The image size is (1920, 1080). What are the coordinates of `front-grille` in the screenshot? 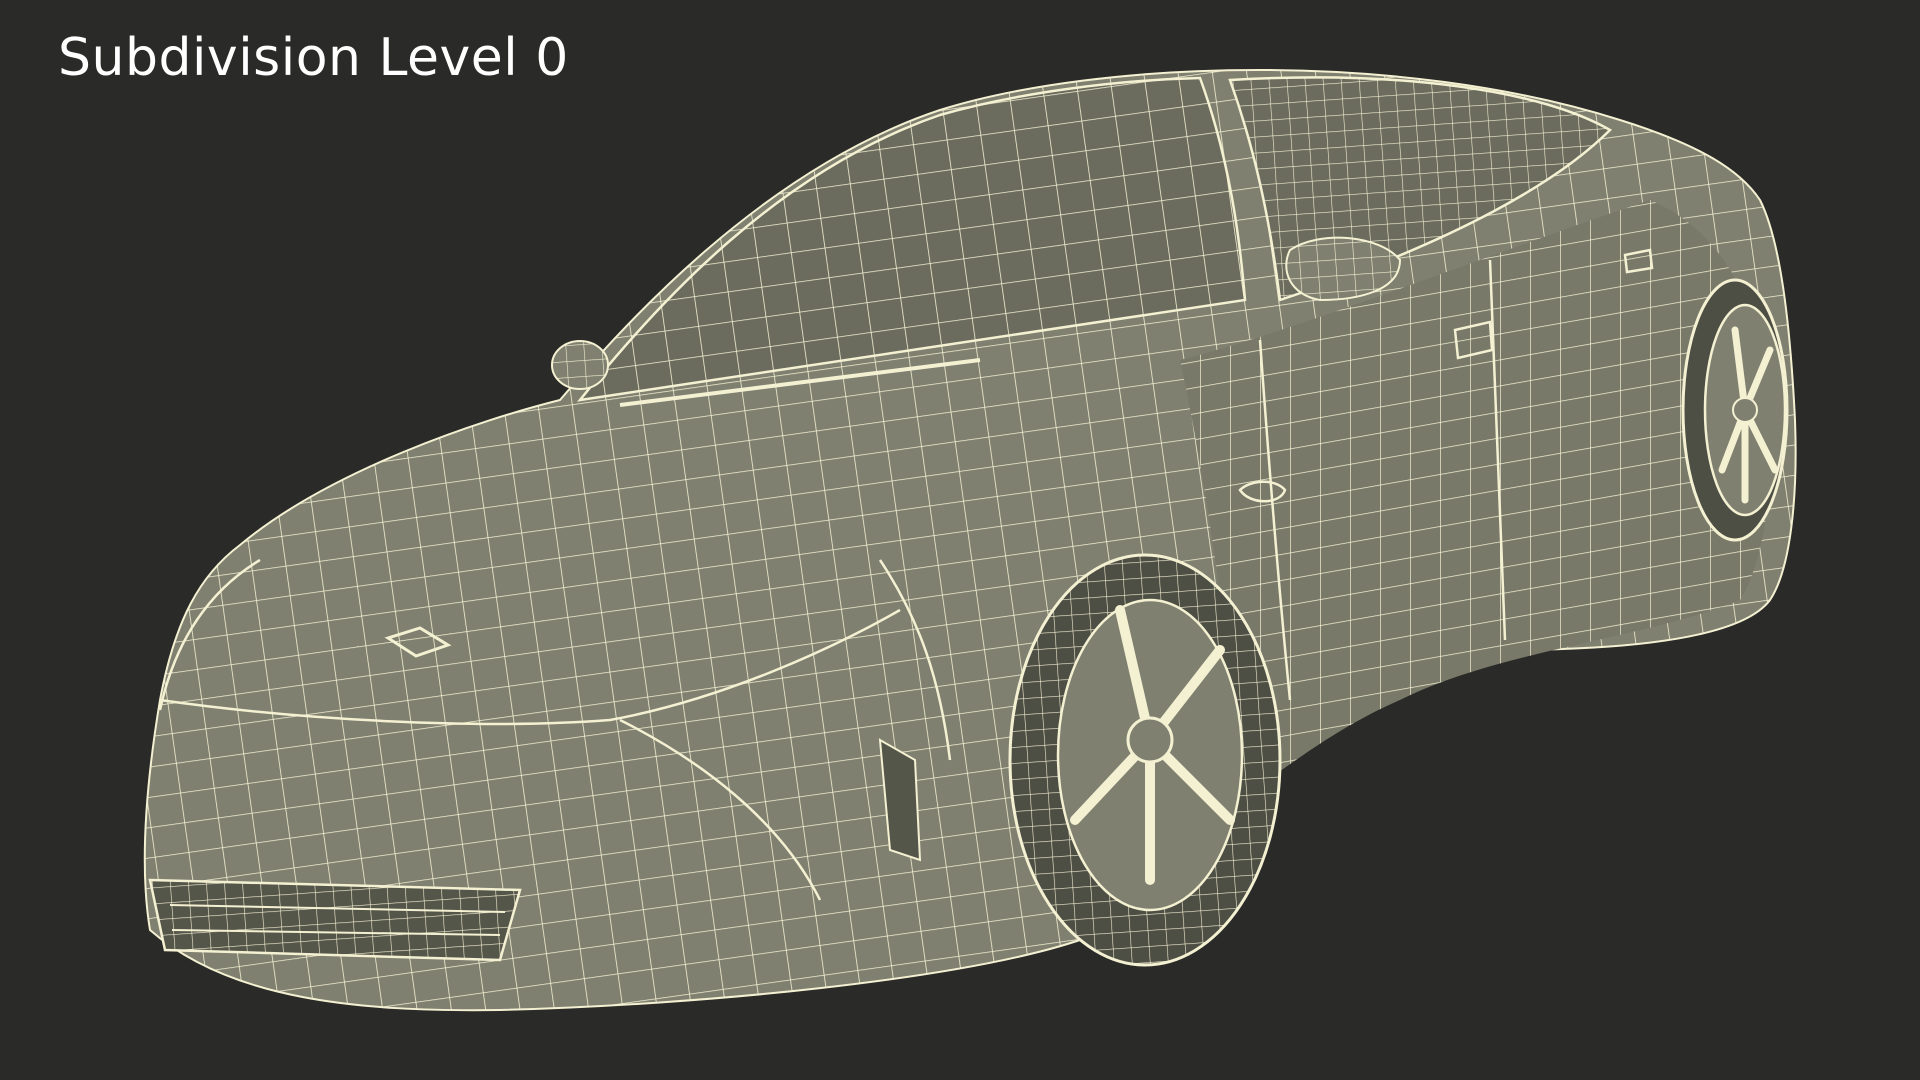 It's located at (335, 920).